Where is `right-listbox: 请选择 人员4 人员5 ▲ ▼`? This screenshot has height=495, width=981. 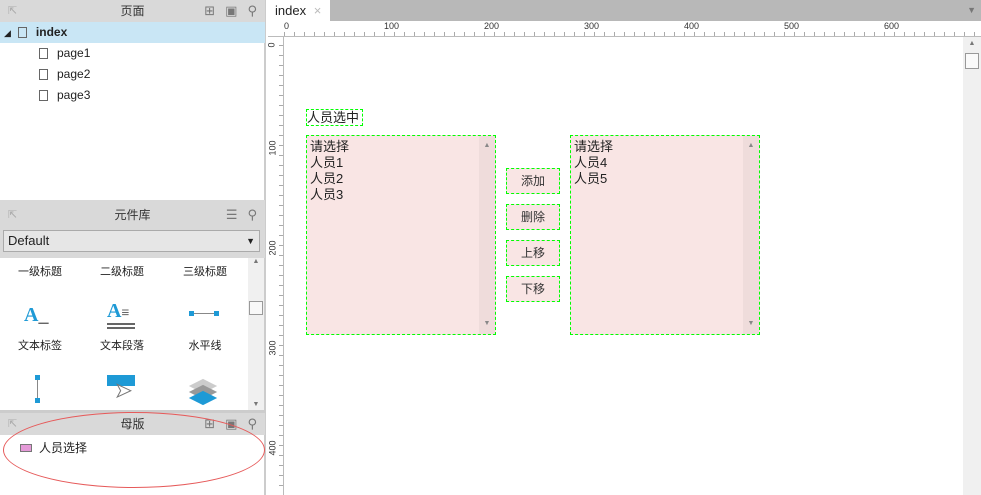
right-listbox: 请选择 人员4 人员5 ▲ ▼ is located at coordinates (665, 235).